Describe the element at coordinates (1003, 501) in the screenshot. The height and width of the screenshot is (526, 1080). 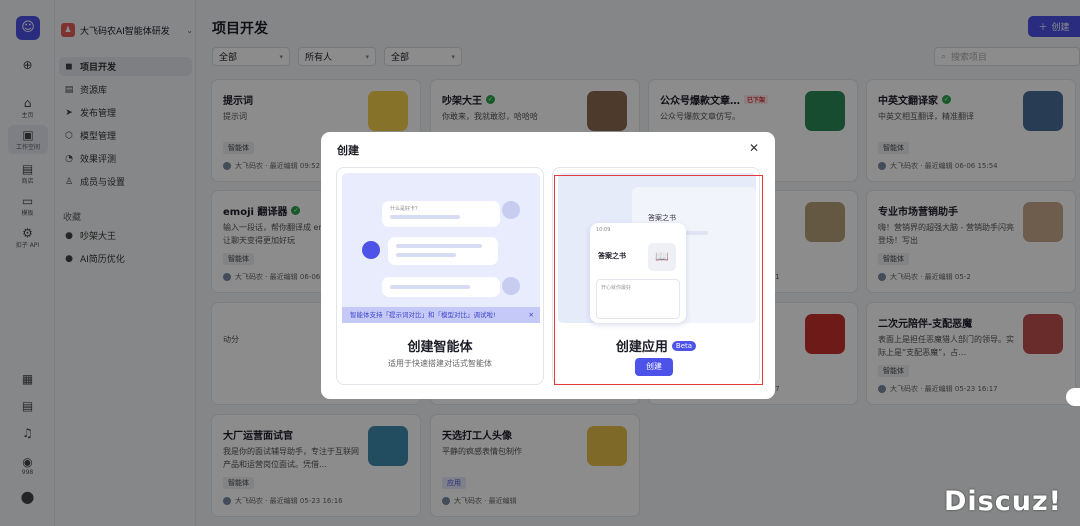
I see `watermark: Discuz!` at that location.